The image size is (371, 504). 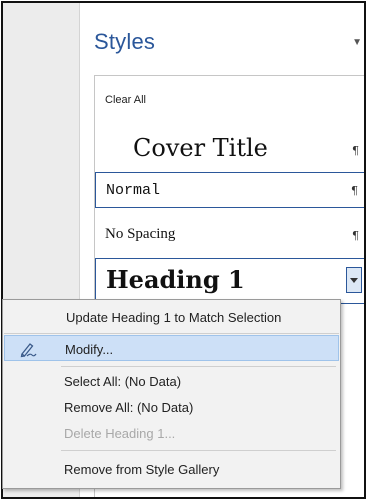 What do you see at coordinates (133, 190) in the screenshot?
I see `style-item-label: Normal` at bounding box center [133, 190].